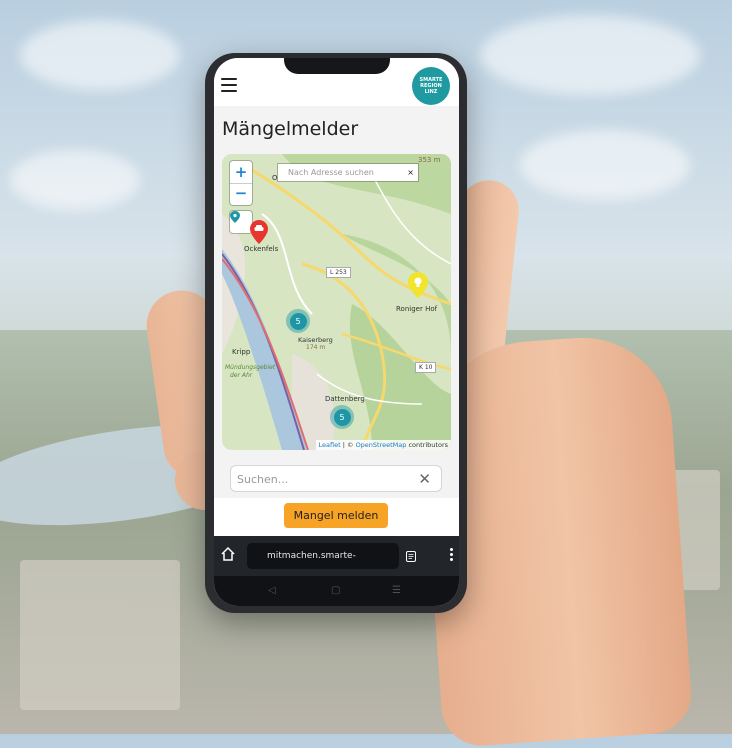 This screenshot has width=732, height=748. What do you see at coordinates (426, 367) in the screenshot?
I see `road-label: K 10` at bounding box center [426, 367].